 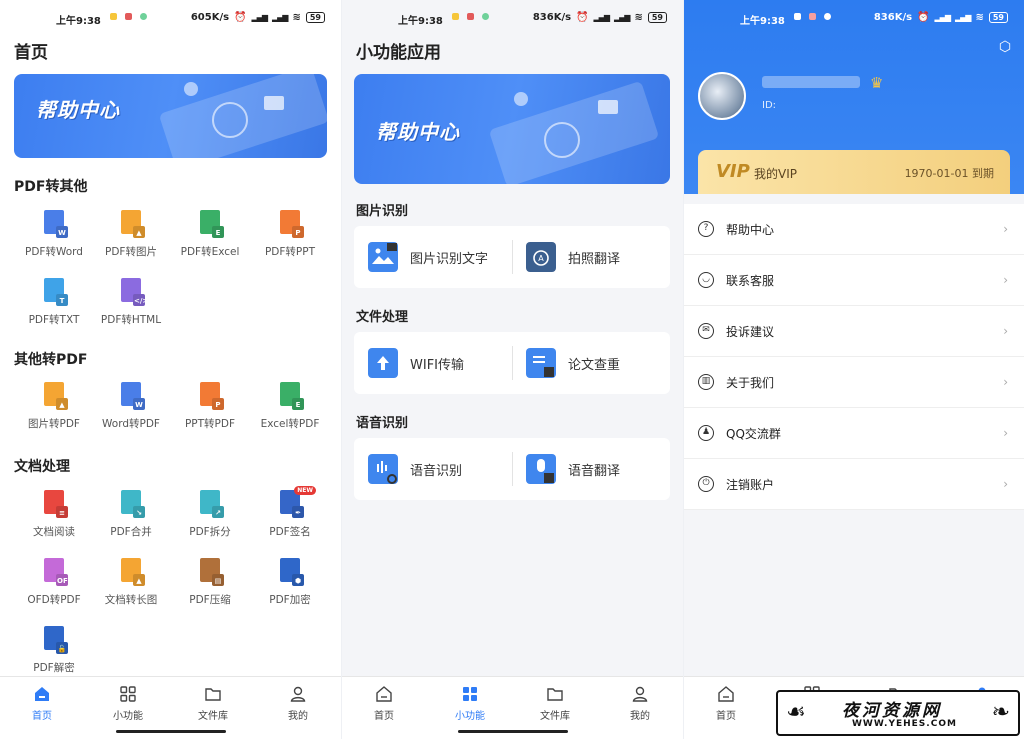 What do you see at coordinates (433, 469) in the screenshot?
I see `speech-recognition-button: 语音识别` at bounding box center [433, 469].